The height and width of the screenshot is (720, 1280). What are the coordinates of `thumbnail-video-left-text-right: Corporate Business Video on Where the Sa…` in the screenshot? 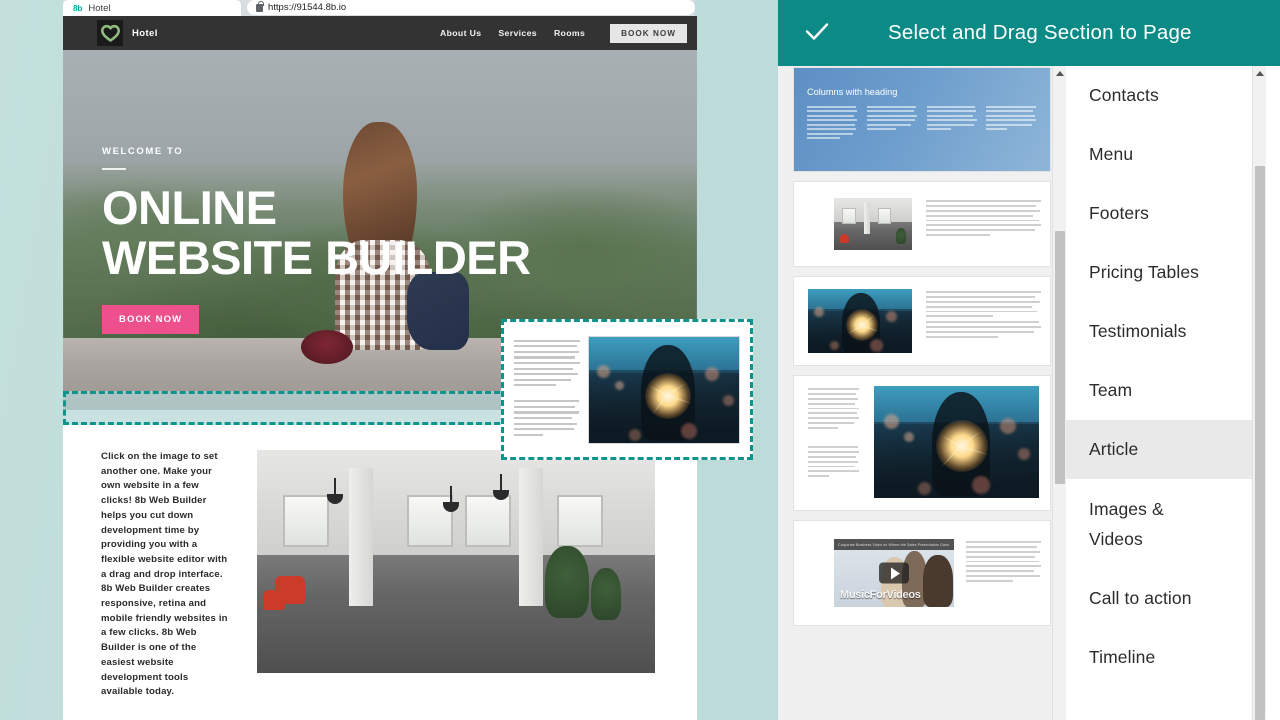 It's located at (922, 573).